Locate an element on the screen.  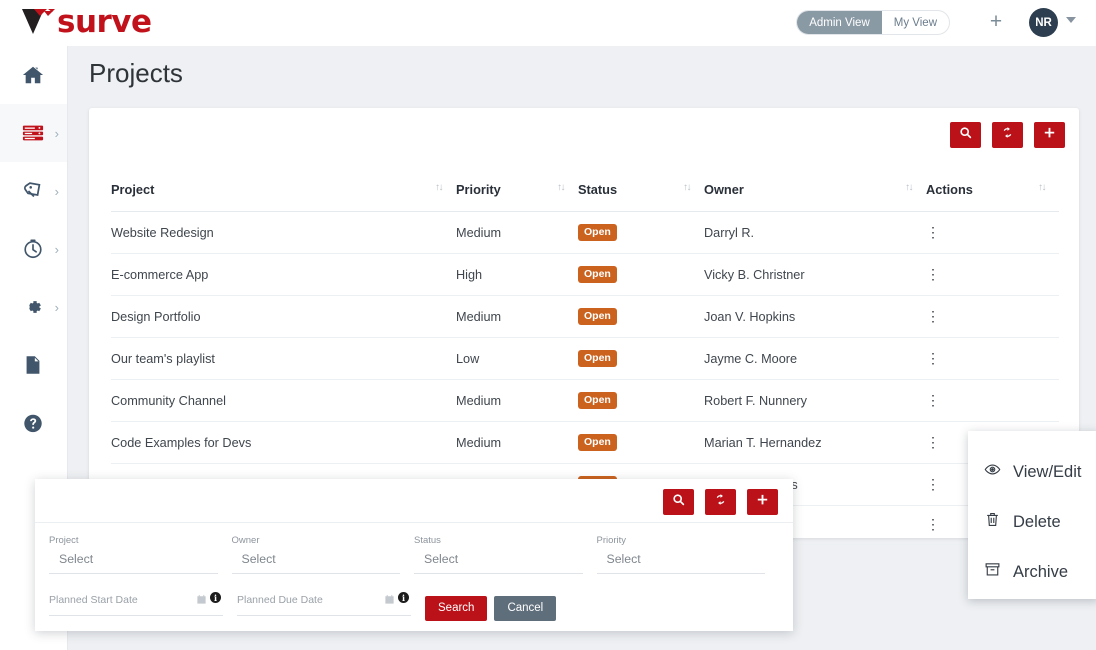
card-toolbar is located at coordinates (1007, 135).